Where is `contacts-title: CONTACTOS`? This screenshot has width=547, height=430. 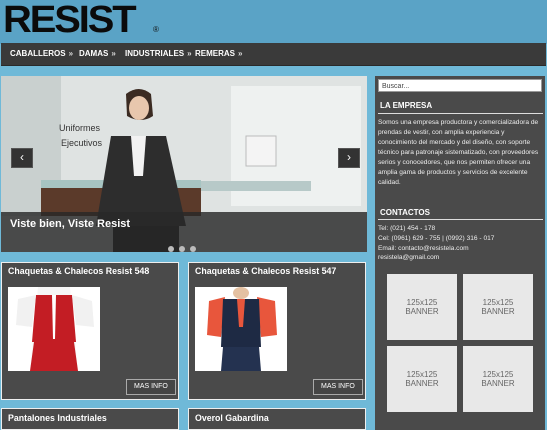
contacts-title: CONTACTOS is located at coordinates (405, 212).